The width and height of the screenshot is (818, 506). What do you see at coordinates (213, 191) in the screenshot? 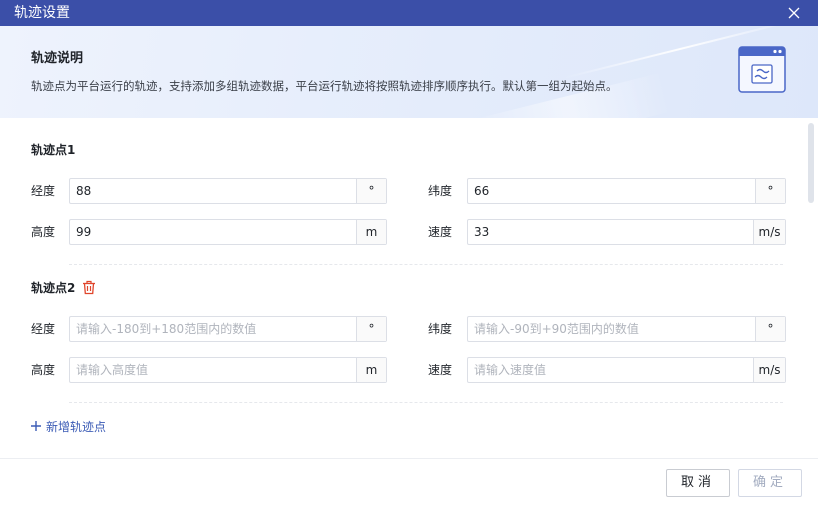
I see `point-1-longitude-value: 88` at bounding box center [213, 191].